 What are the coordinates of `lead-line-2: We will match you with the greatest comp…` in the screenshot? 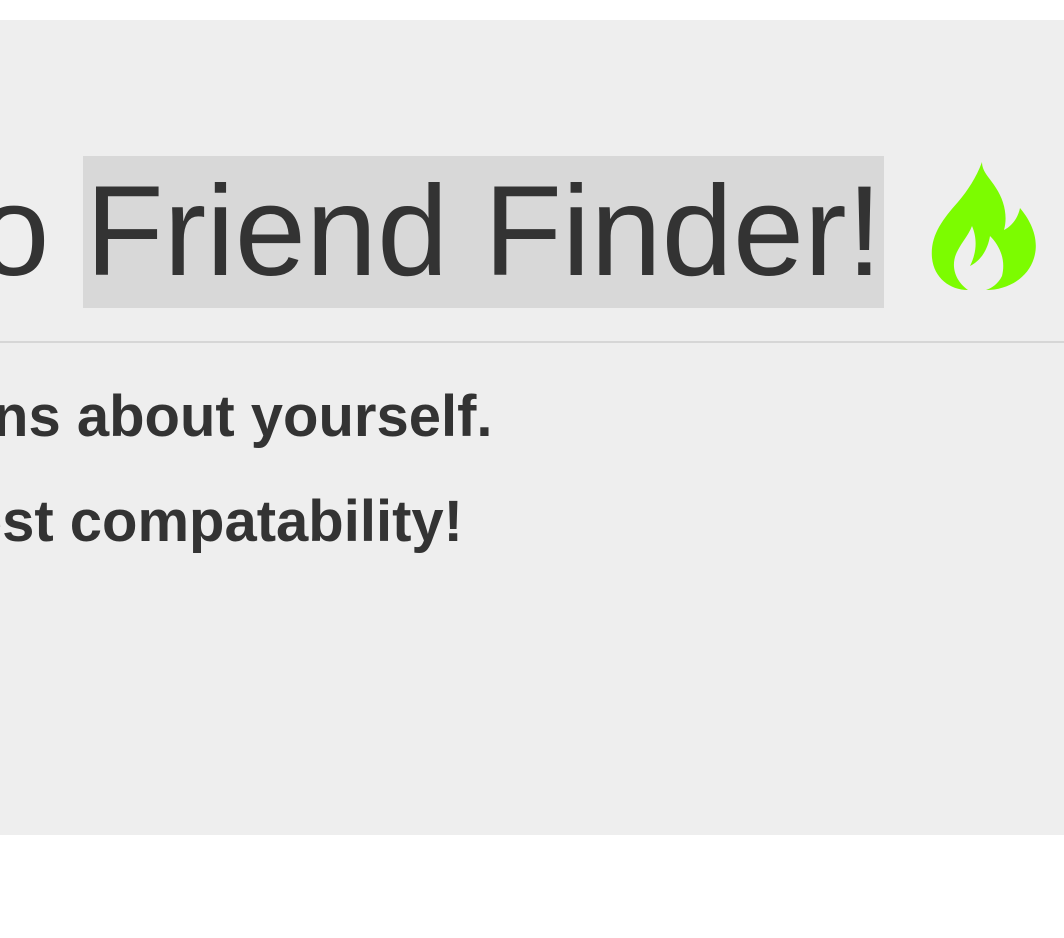 It's located at (231, 521).